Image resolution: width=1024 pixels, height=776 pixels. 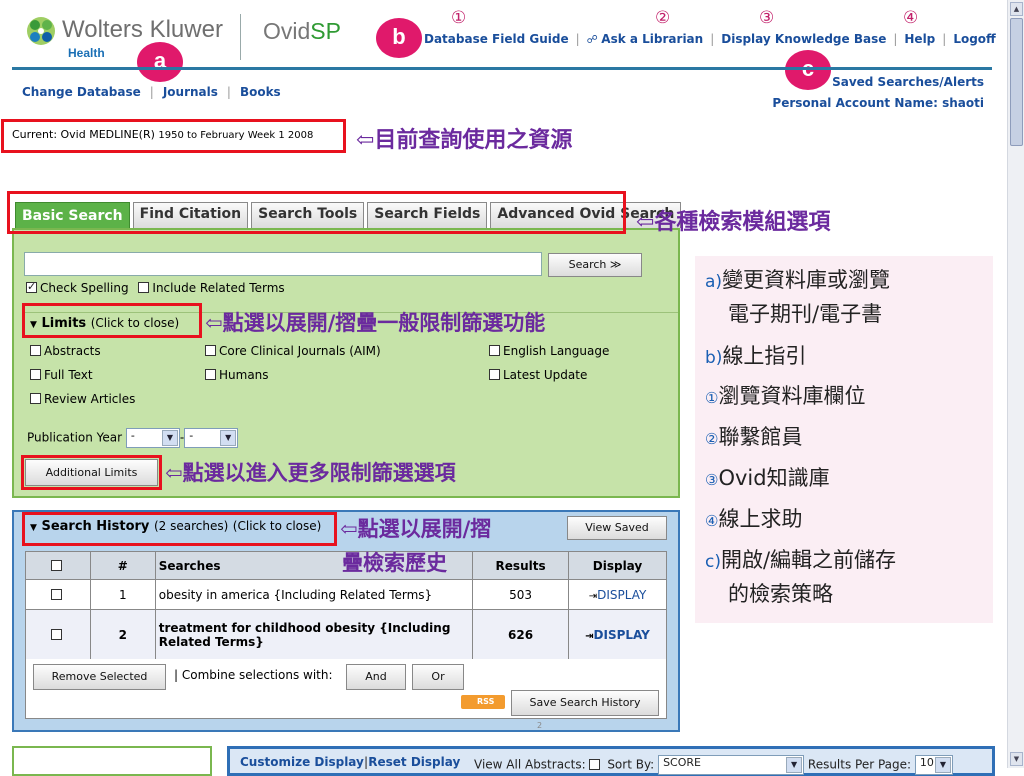 What do you see at coordinates (933, 765) in the screenshot?
I see `per-page-select: 10 ▼` at bounding box center [933, 765].